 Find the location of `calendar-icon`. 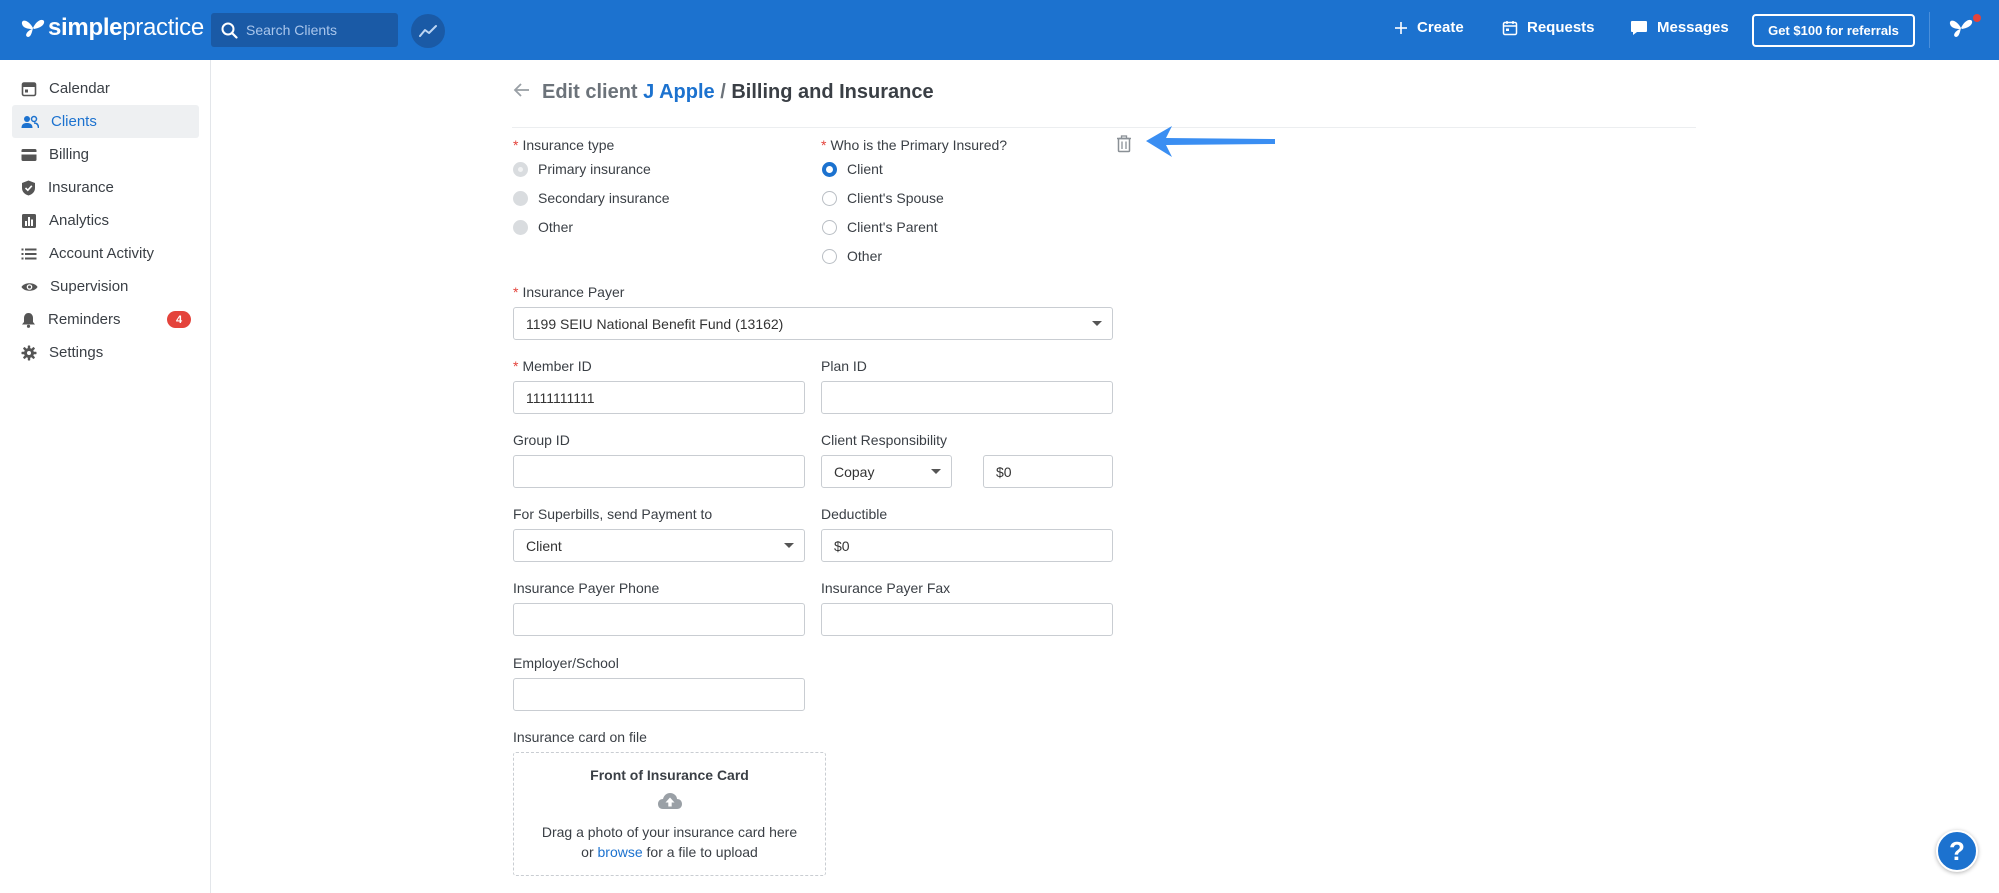

calendar-icon is located at coordinates (29, 88).